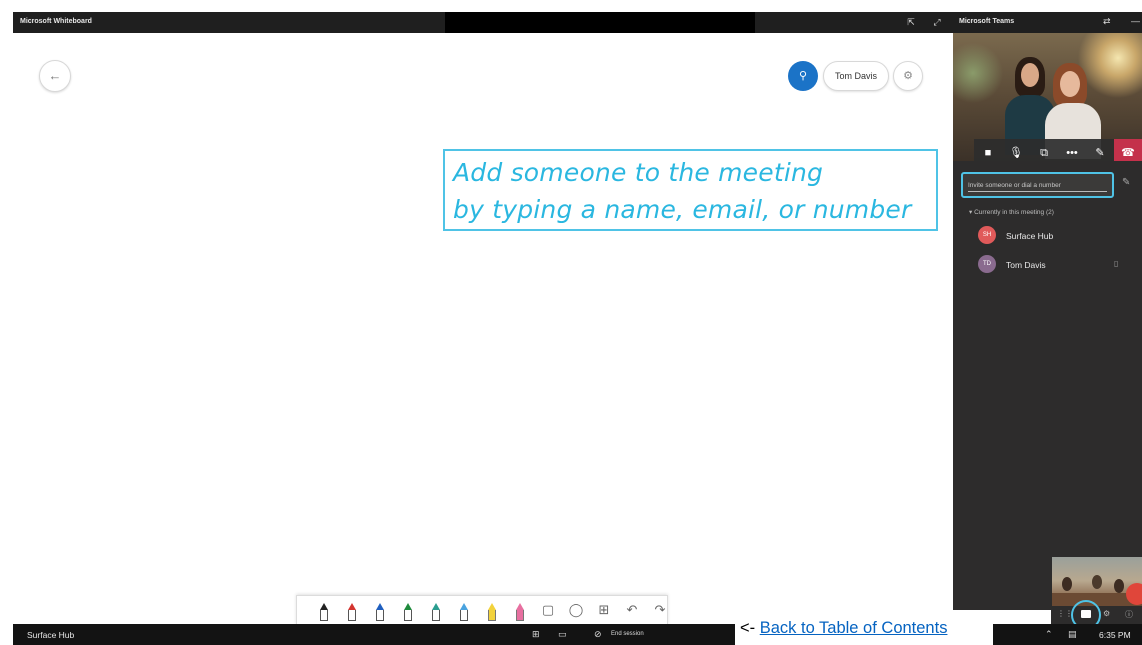  Describe the element at coordinates (1126, 182) in the screenshot. I see `edit-icon: ✎` at that location.